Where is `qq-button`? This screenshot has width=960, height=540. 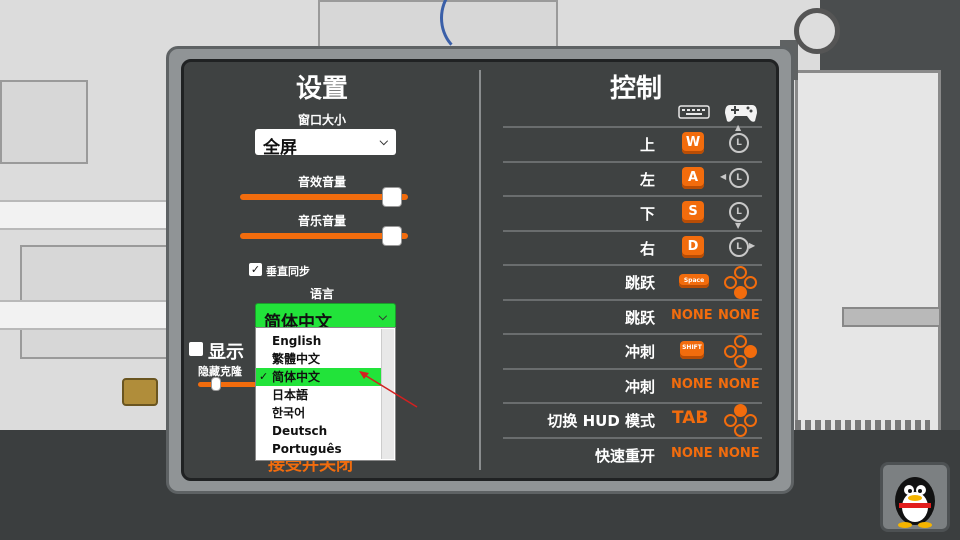 qq-button is located at coordinates (915, 497).